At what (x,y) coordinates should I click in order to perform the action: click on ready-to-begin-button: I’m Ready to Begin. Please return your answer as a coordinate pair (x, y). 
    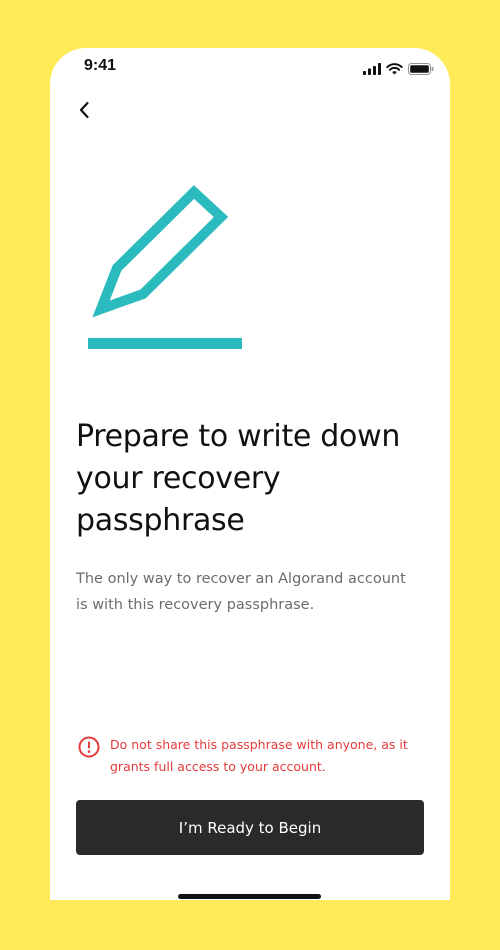
    Looking at the image, I should click on (250, 827).